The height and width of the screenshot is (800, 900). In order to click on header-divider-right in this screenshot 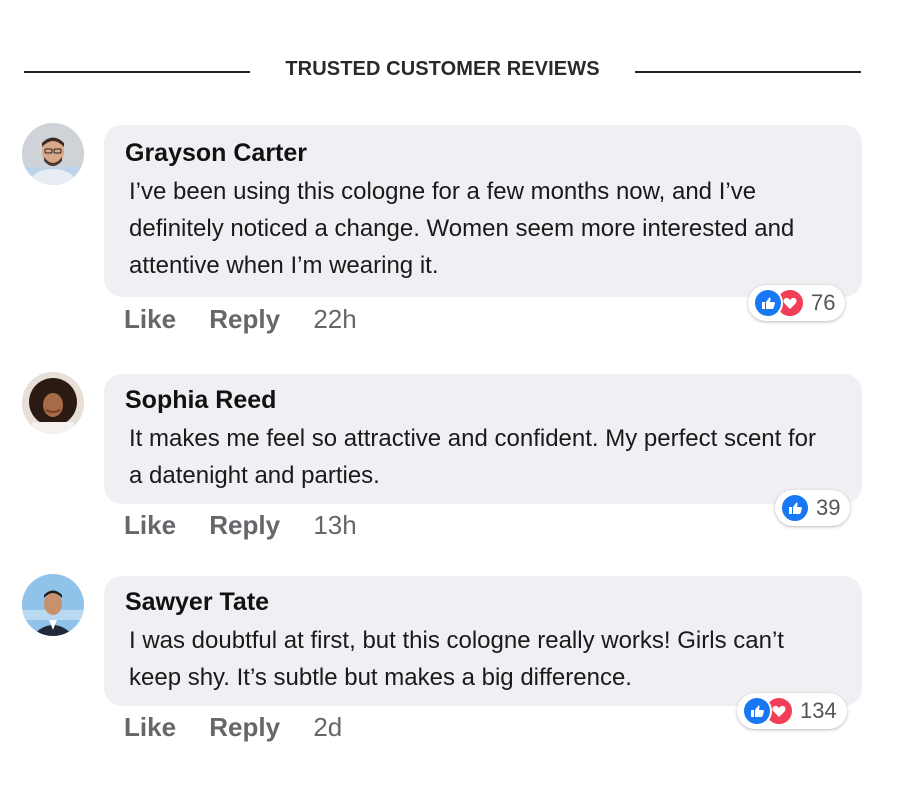, I will do `click(748, 72)`.